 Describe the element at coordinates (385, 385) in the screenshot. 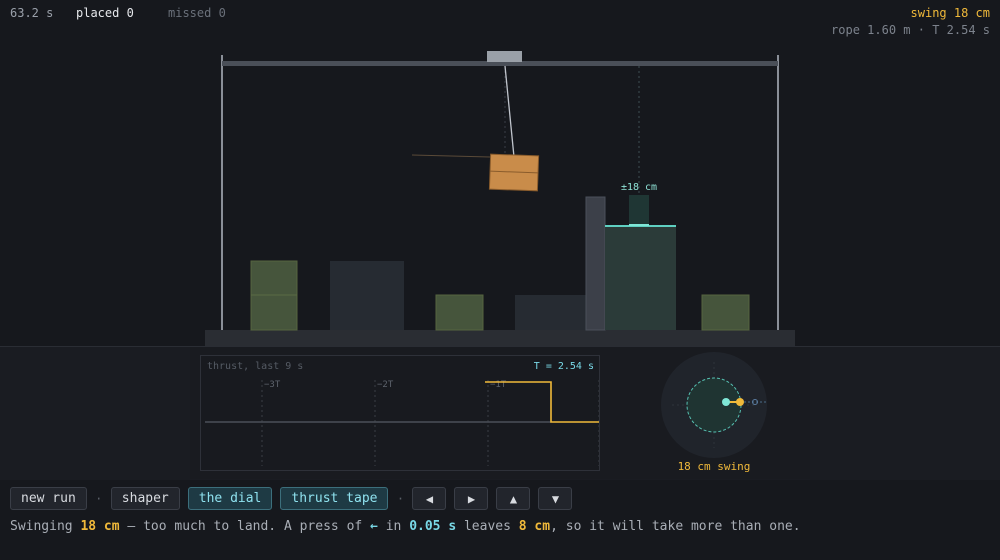

I see `tape-marker-2t: −2T` at that location.